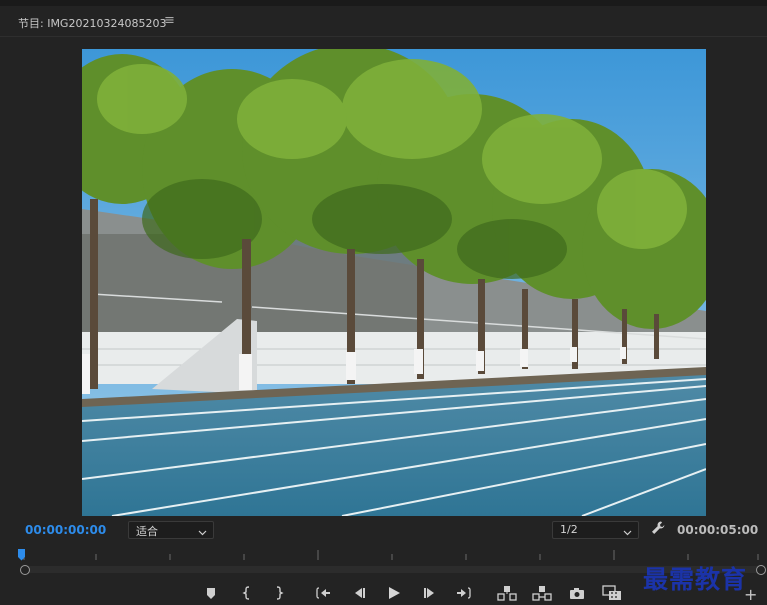 The image size is (767, 605). Describe the element at coordinates (25, 570) in the screenshot. I see `scrollbar-left-handle` at that location.